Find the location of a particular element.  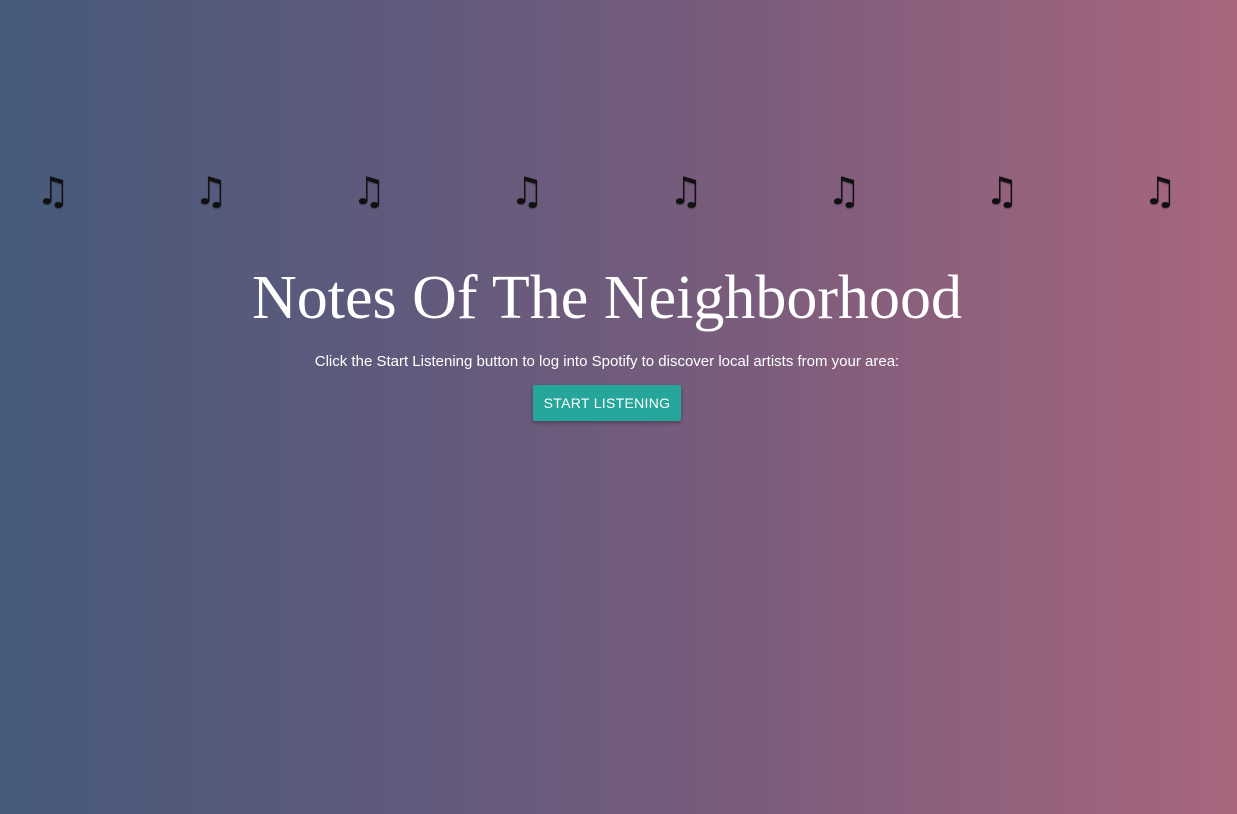

start-listening-button: START LISTENING is located at coordinates (607, 403).